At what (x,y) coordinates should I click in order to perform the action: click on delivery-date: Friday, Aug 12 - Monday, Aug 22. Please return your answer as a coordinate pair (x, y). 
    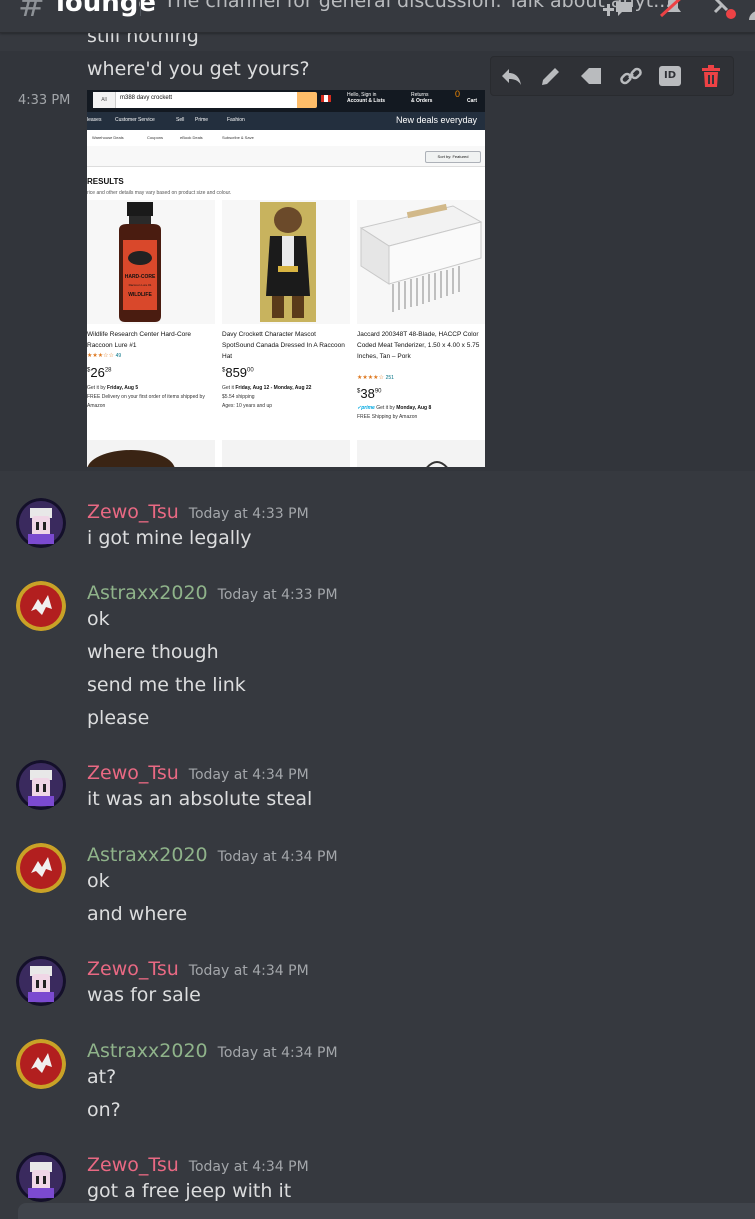
    Looking at the image, I should click on (273, 388).